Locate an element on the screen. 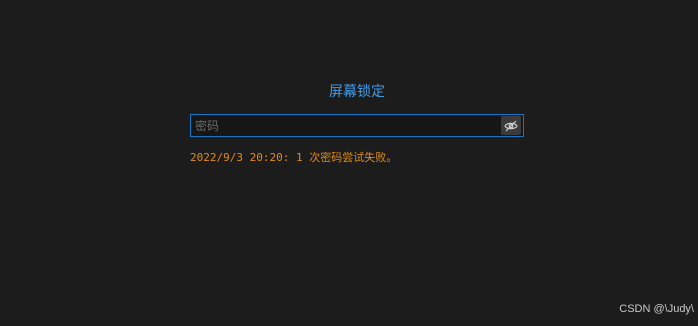 This screenshot has width=698, height=326. reveal-password-button is located at coordinates (511, 125).